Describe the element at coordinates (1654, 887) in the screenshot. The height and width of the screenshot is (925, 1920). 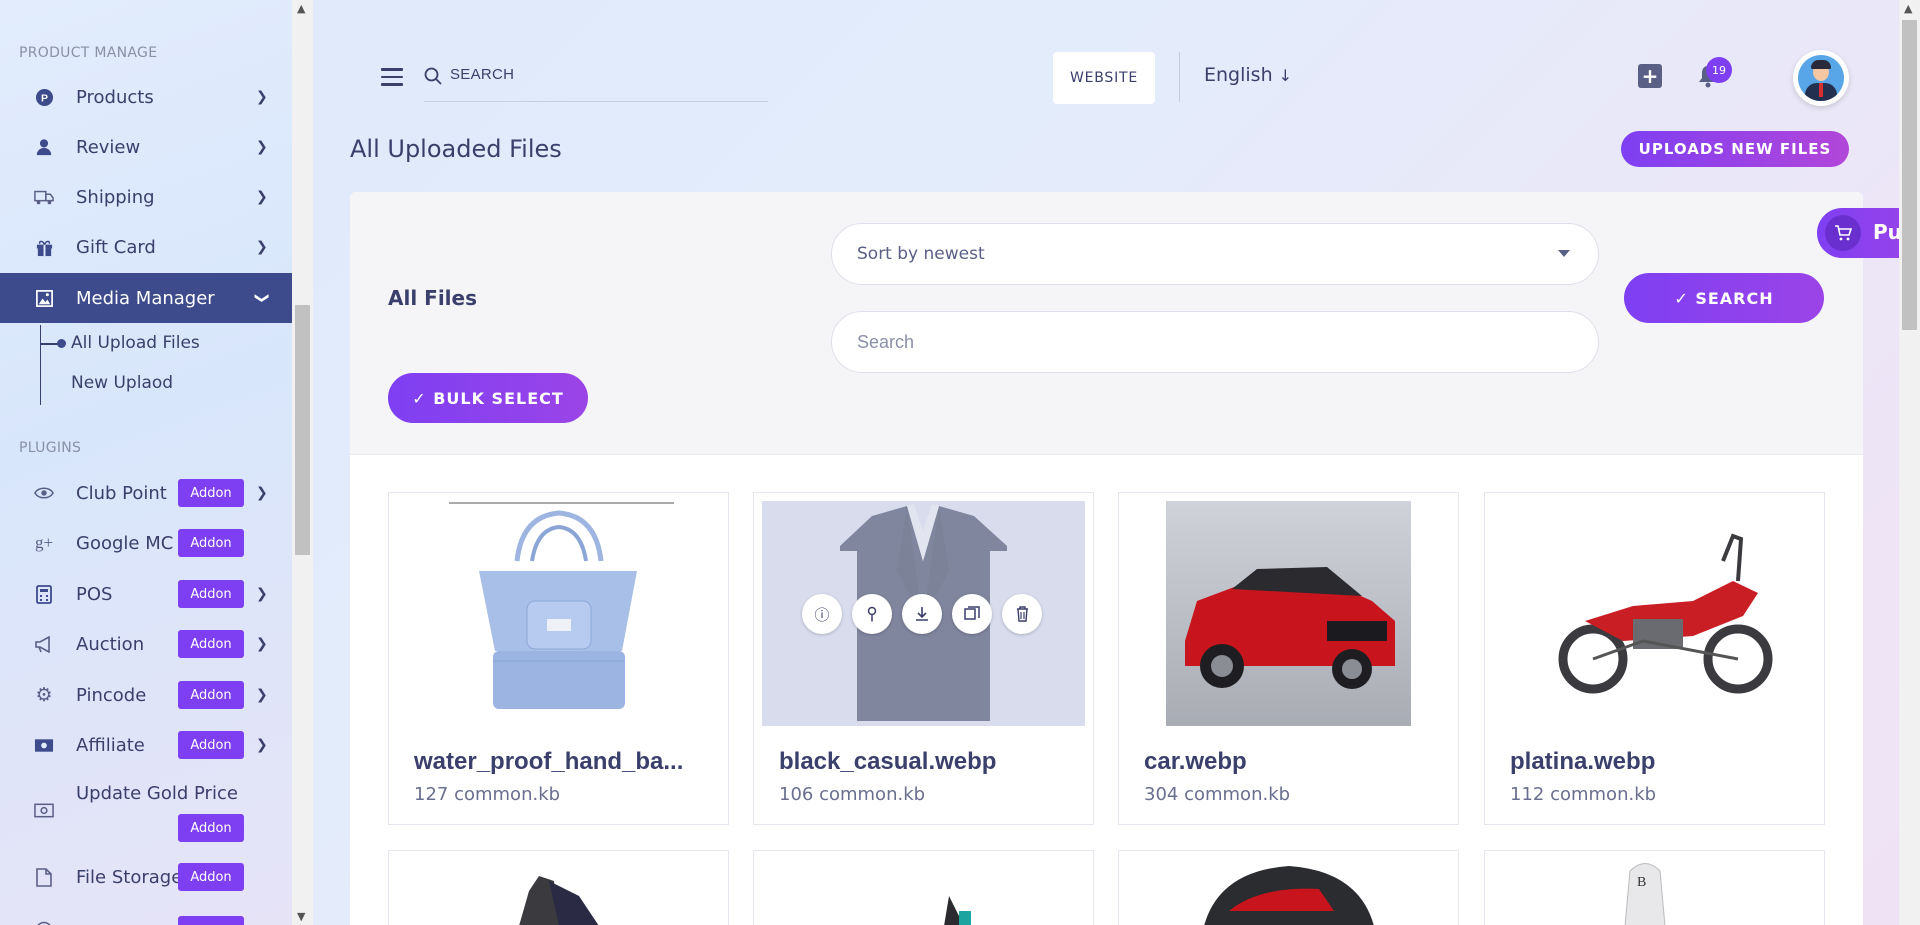
I see `file-card: B` at that location.